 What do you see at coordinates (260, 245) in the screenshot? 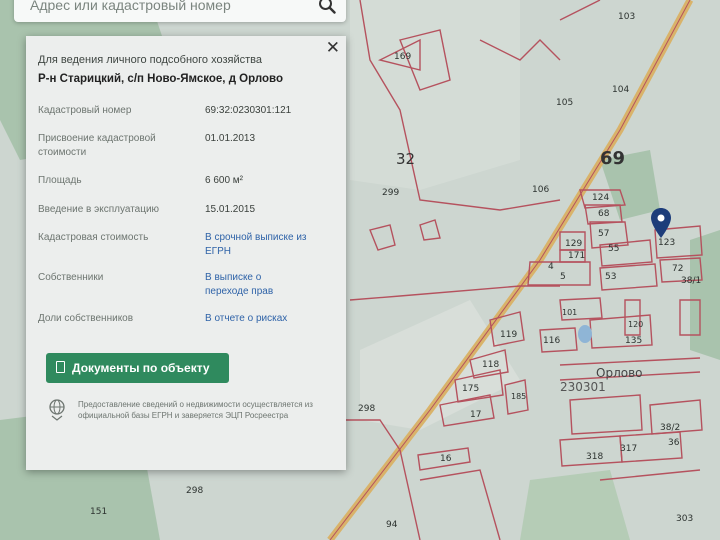
I see `cadastral-value-link: В срочной выписке из ЕГРН` at bounding box center [260, 245].